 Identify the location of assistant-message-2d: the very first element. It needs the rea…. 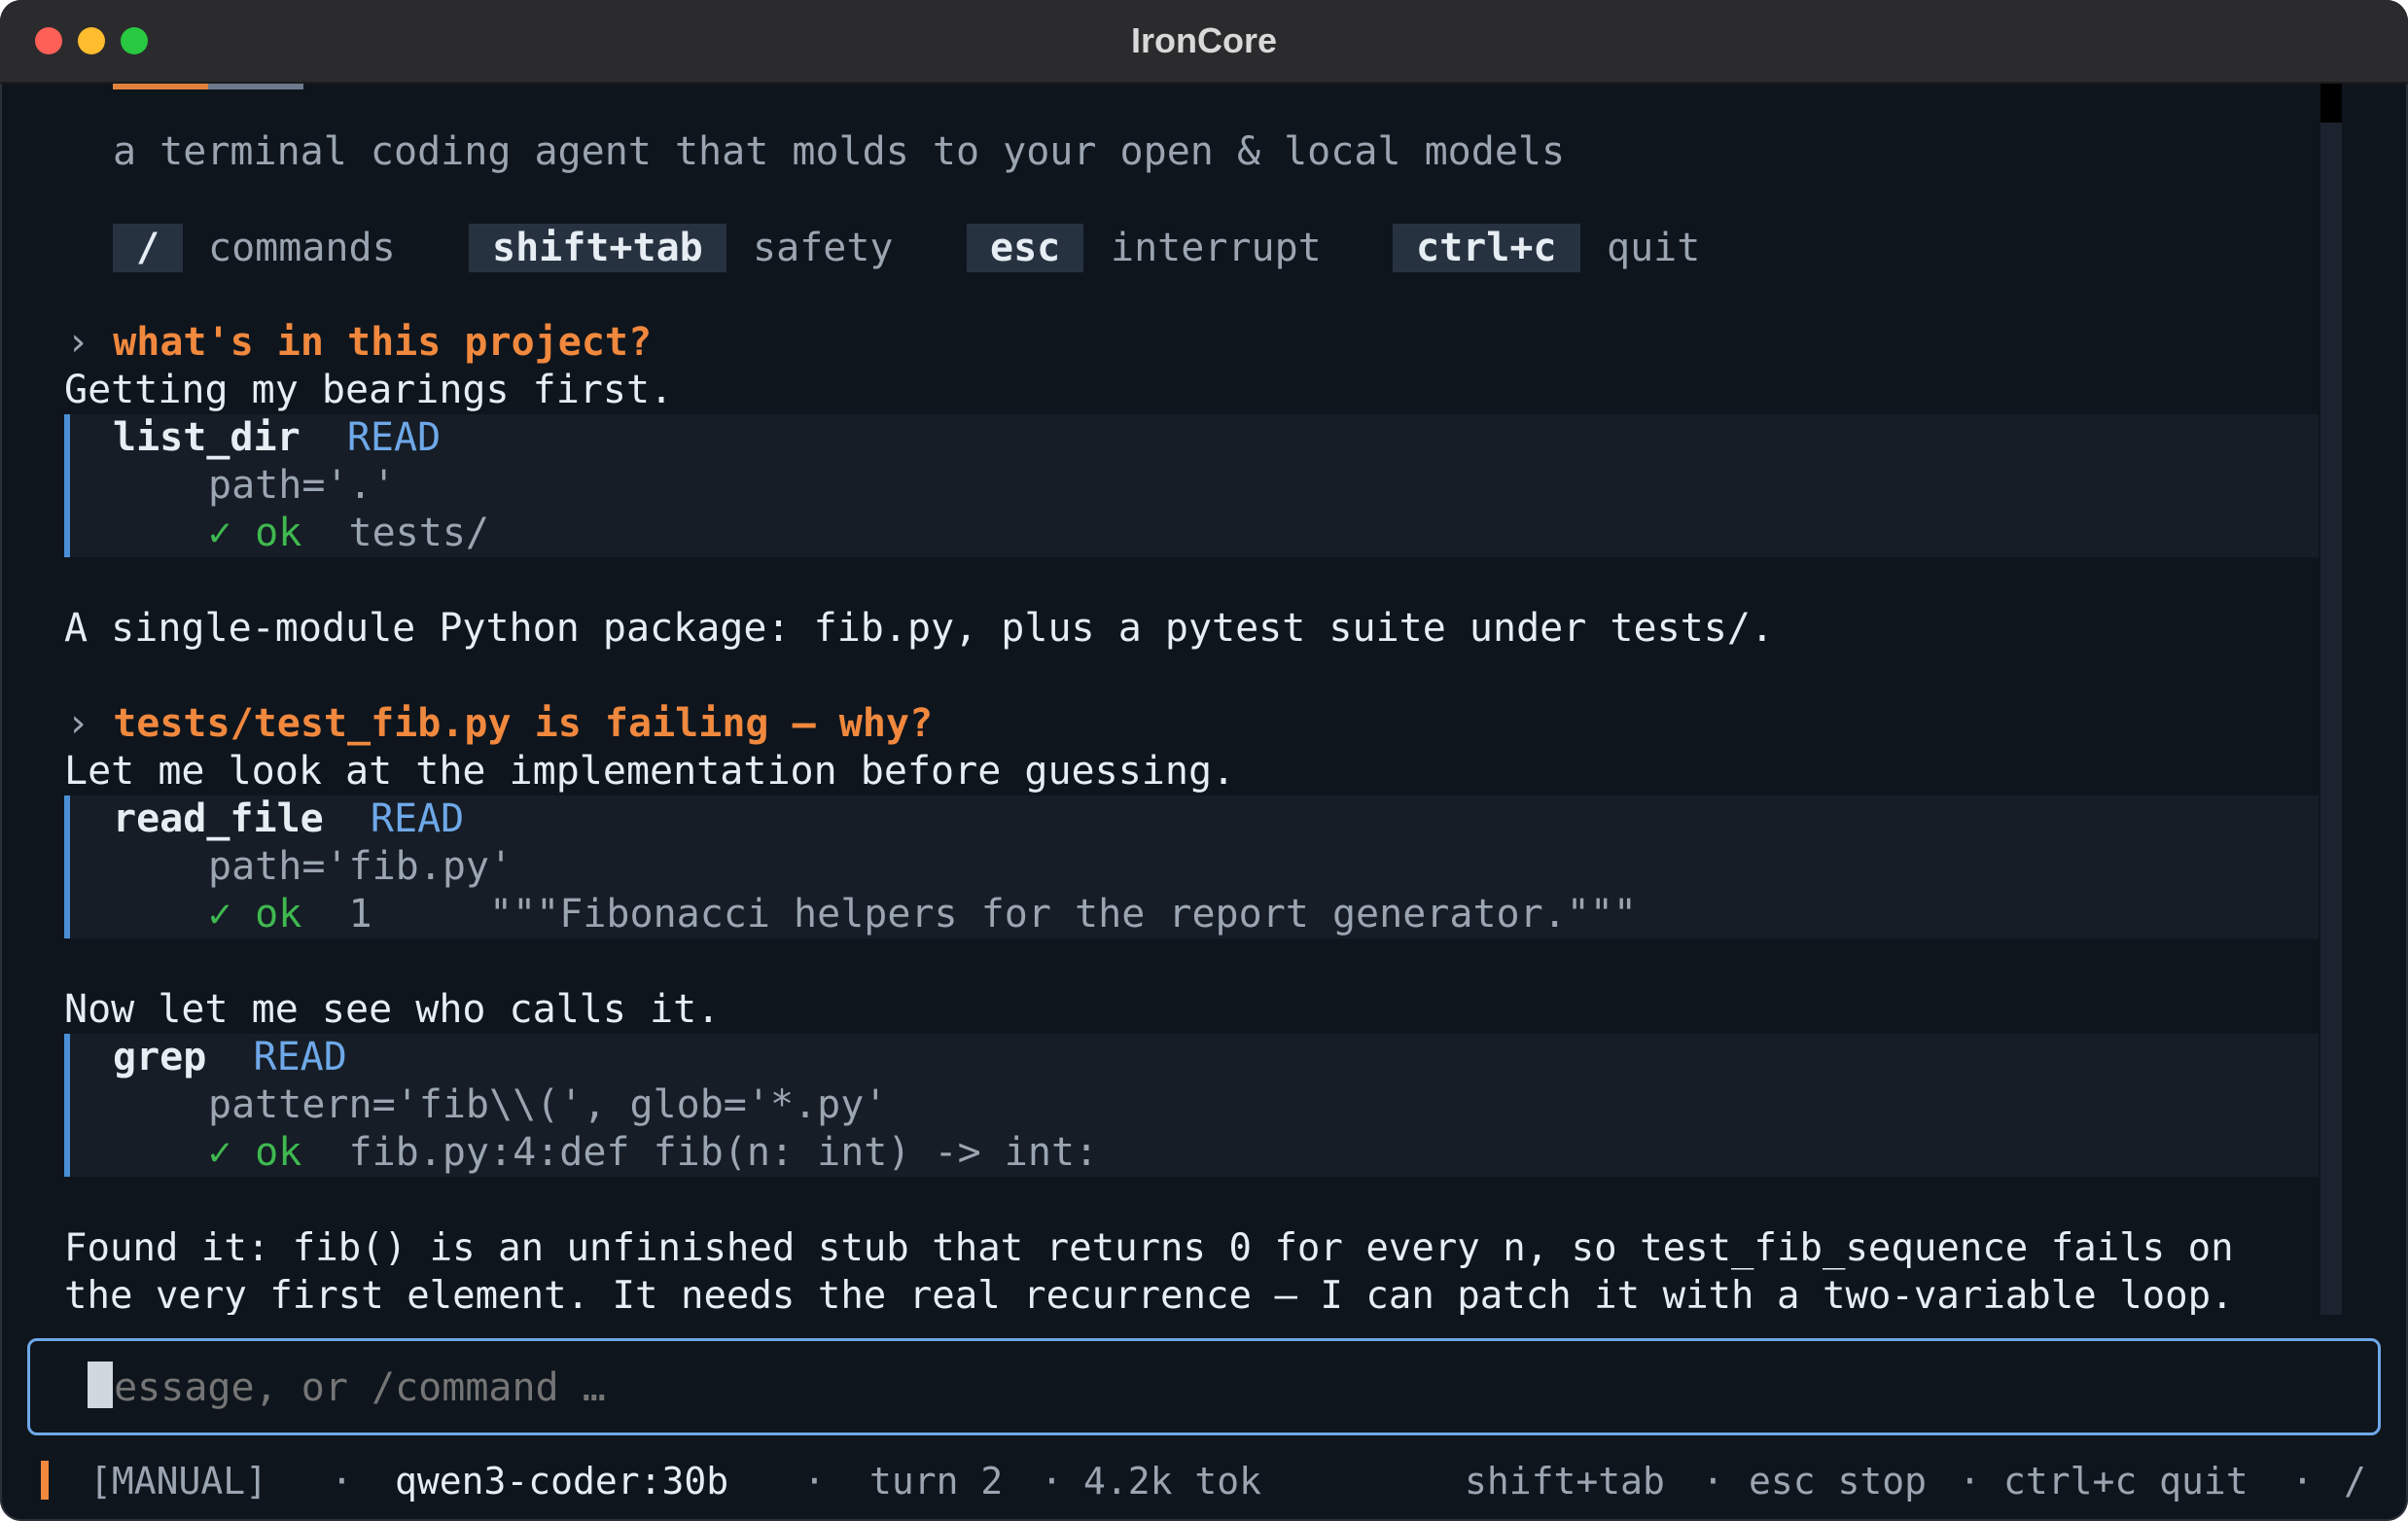
(1149, 1294).